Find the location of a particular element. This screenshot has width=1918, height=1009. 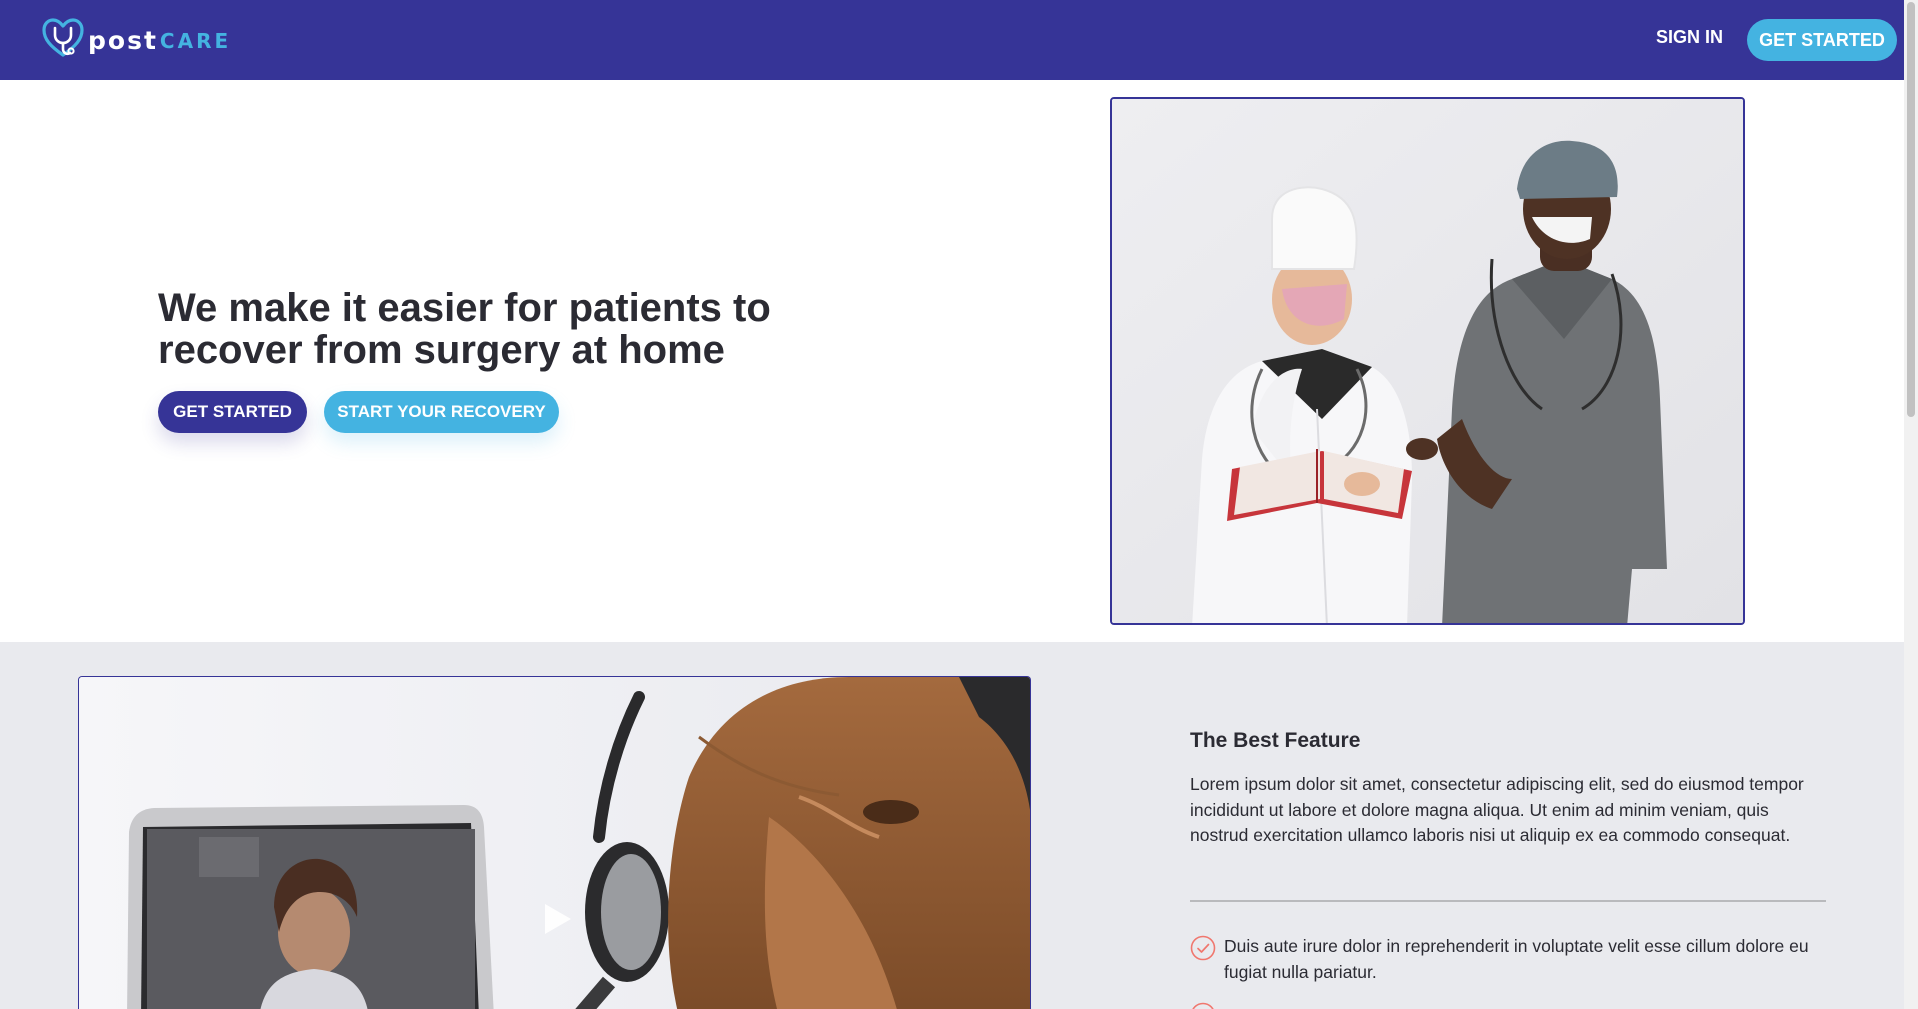

scrollbar is located at coordinates (1911, 504).